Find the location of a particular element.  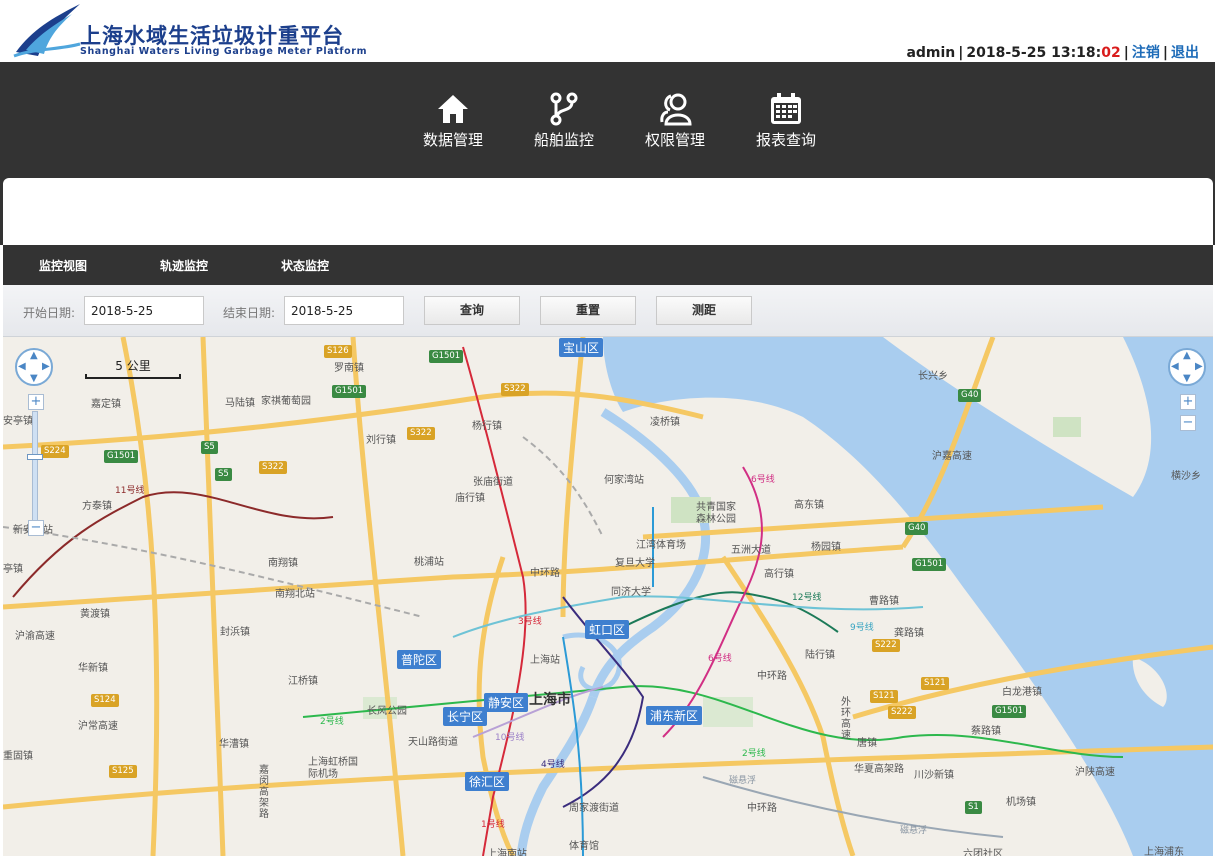

town-label: 南翔镇 is located at coordinates (283, 563).